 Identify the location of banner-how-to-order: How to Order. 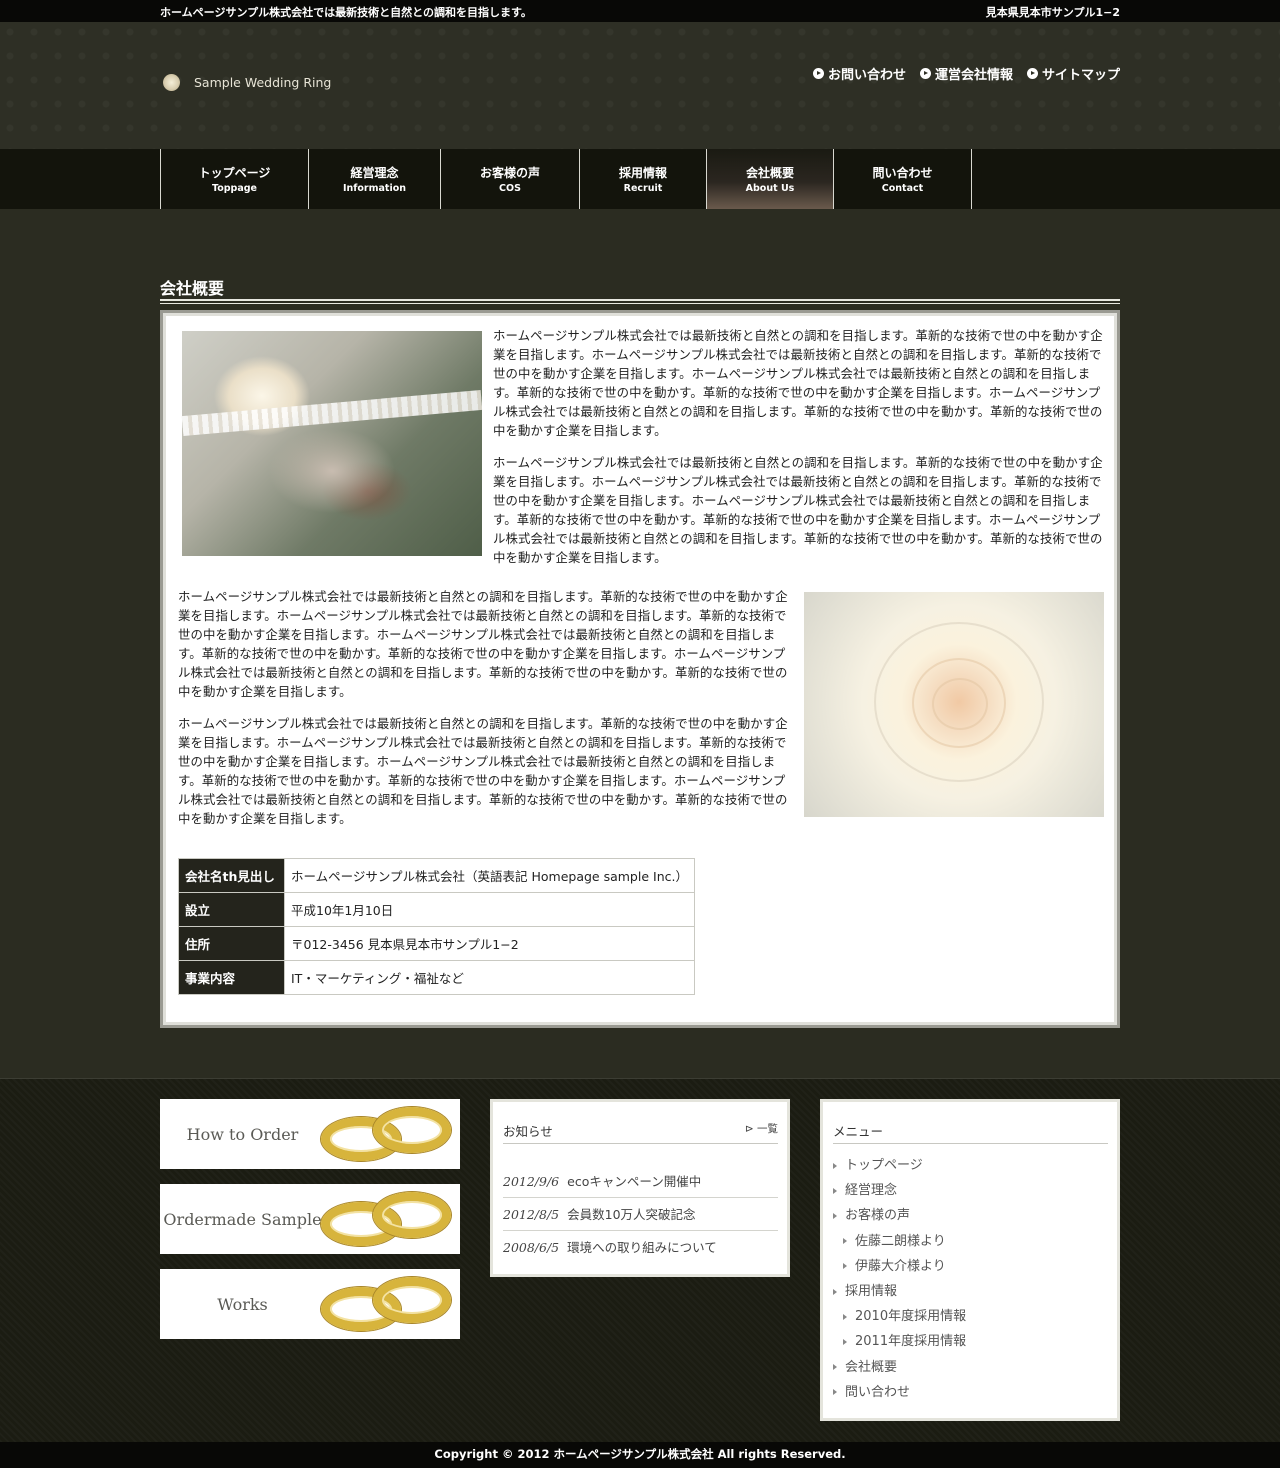
(310, 1134).